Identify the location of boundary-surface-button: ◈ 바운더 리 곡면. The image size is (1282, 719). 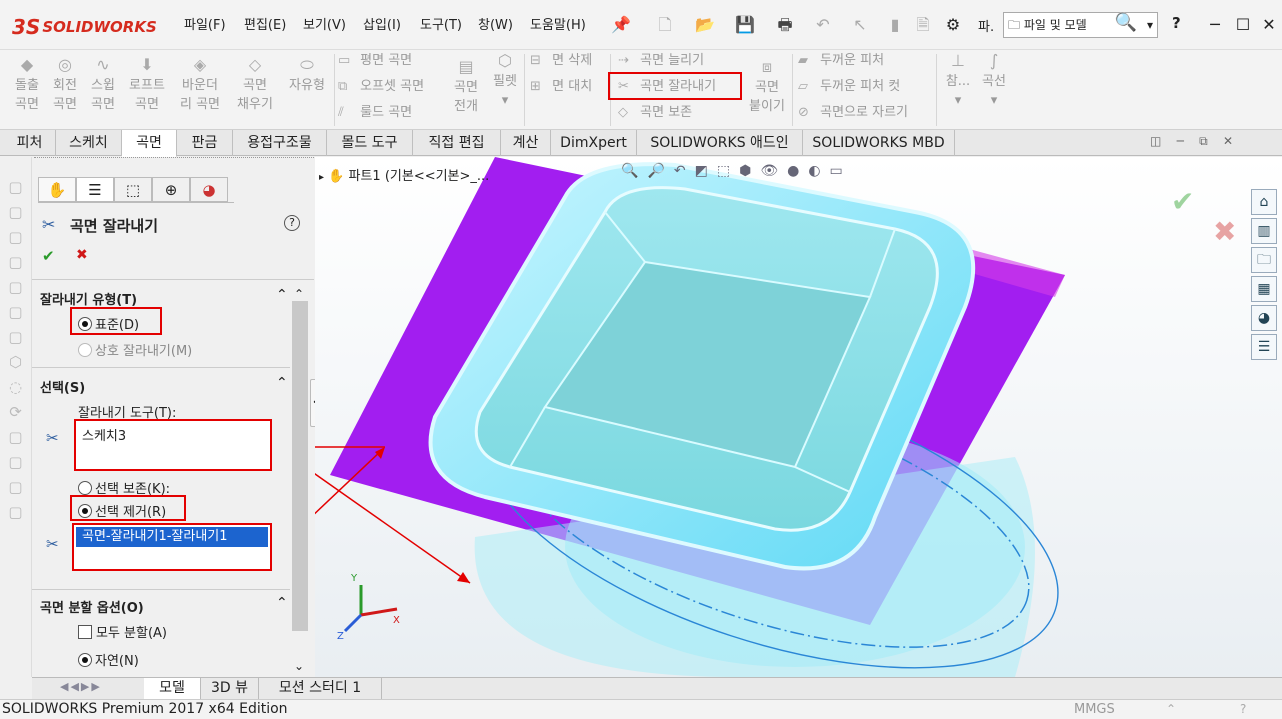
(200, 85).